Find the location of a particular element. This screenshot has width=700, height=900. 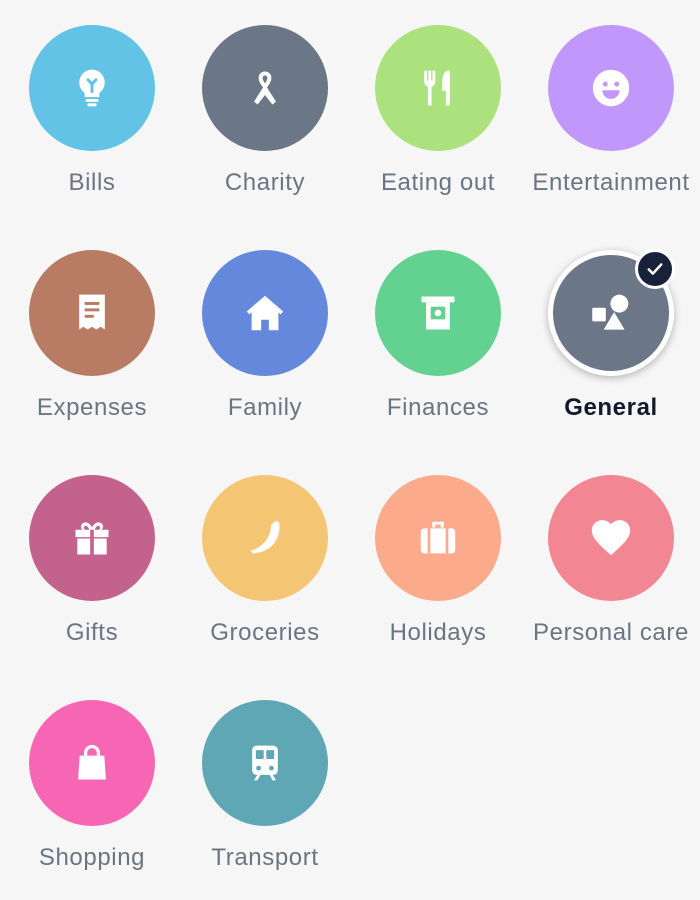

category-label: Eating out is located at coordinates (438, 182).